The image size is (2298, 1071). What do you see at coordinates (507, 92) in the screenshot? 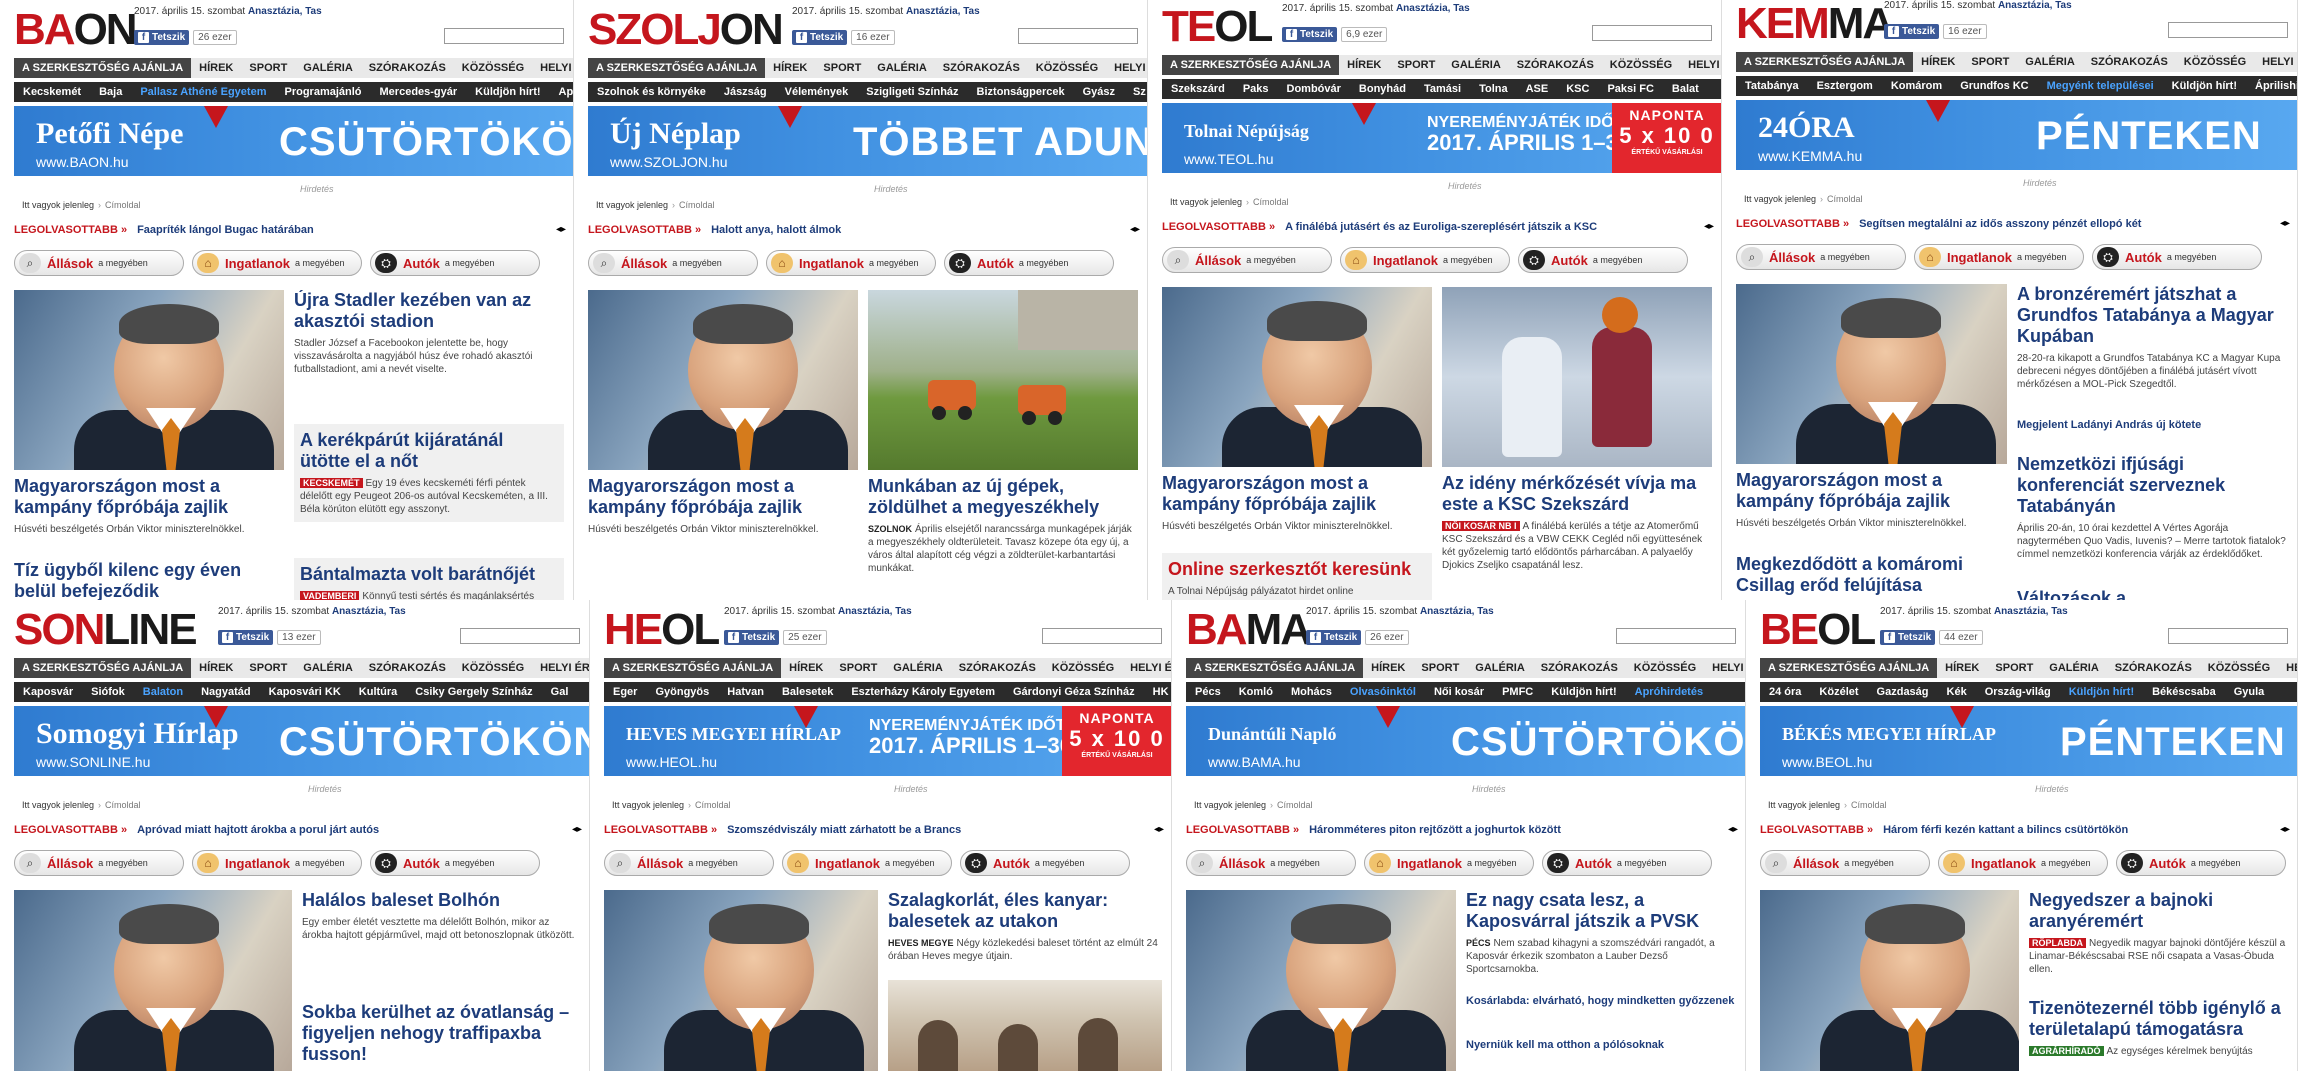
I see `sub-nav-item: Küldjön hírt!` at bounding box center [507, 92].